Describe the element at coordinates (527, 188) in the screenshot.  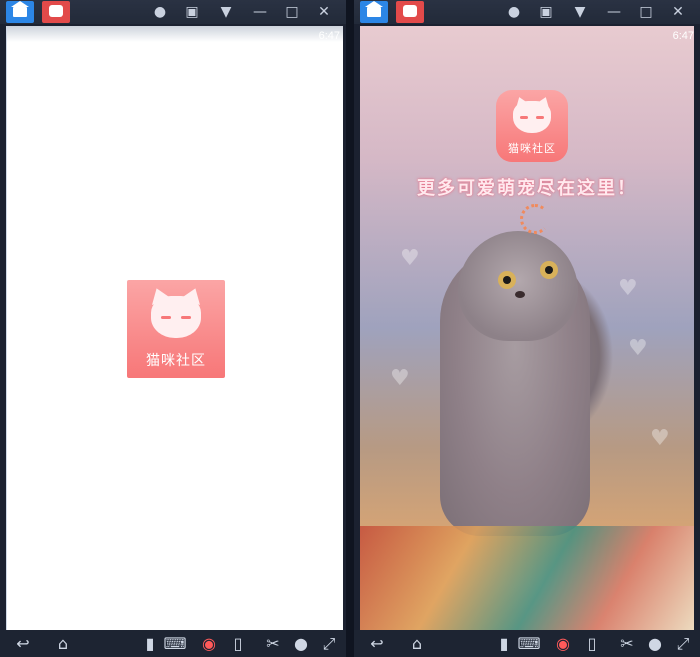
I see `slogan-text: 更多可爱萌宠尽在这里！` at that location.